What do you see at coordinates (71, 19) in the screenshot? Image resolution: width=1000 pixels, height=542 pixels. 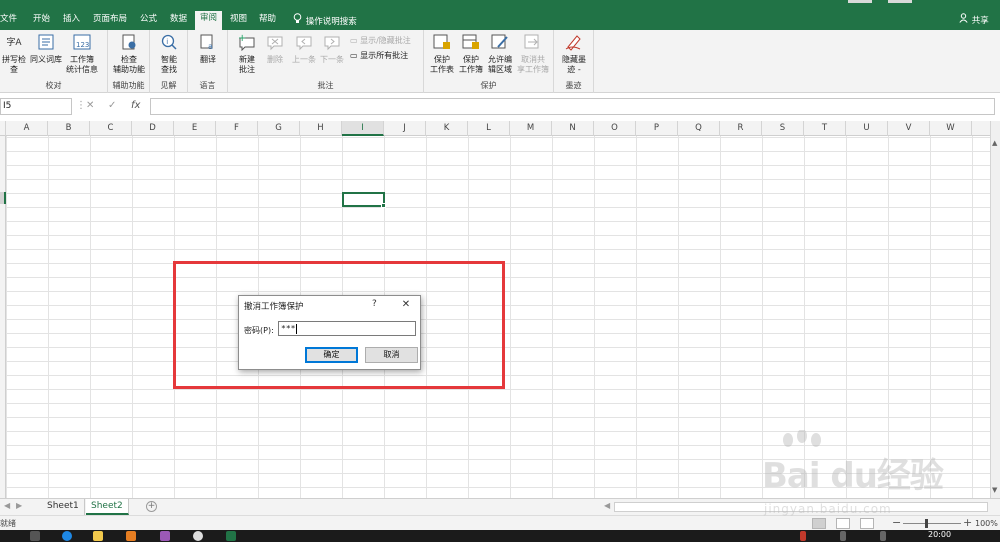 I see `tab-insert: 插入` at bounding box center [71, 19].